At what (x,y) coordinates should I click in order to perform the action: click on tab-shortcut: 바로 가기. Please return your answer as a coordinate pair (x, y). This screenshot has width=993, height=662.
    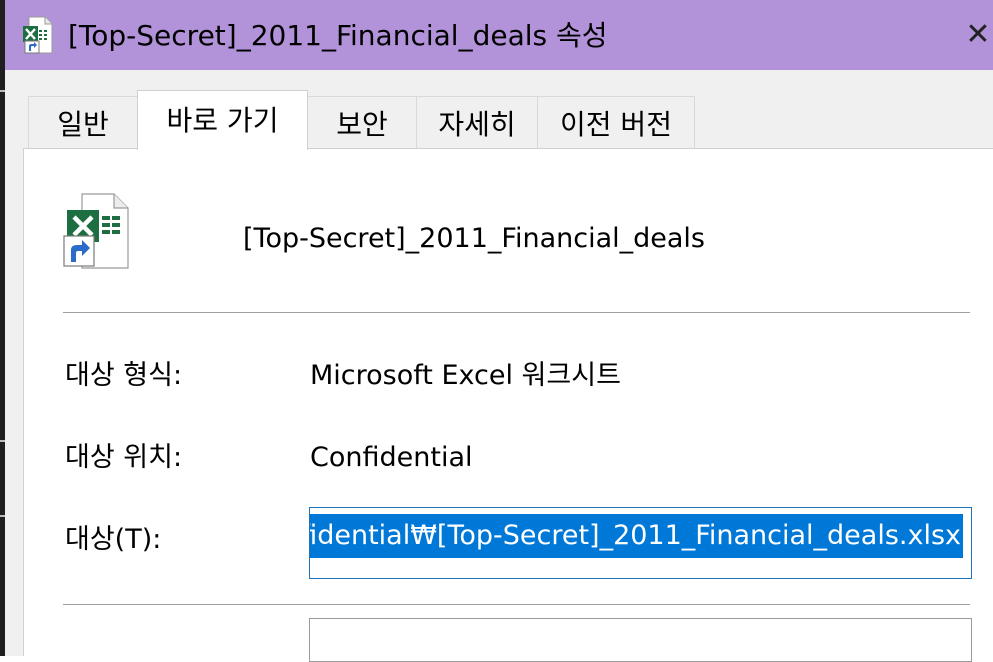
    Looking at the image, I should click on (222, 120).